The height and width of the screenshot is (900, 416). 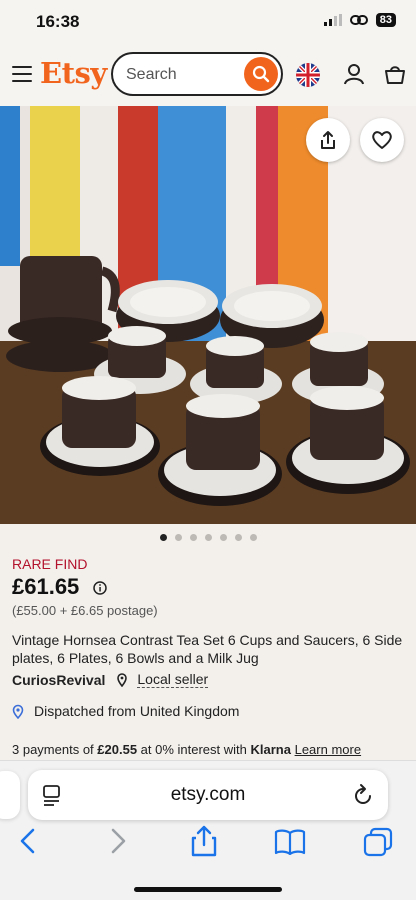 What do you see at coordinates (395, 74) in the screenshot?
I see `cart-icon` at bounding box center [395, 74].